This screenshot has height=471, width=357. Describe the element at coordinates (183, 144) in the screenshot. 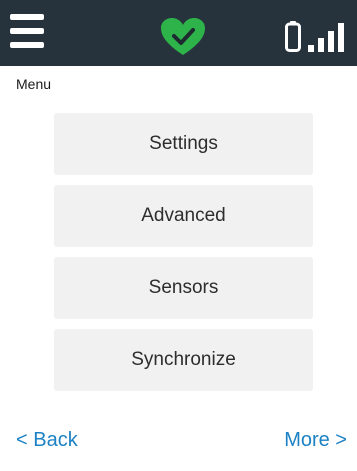

I see `settings-button: Settings` at that location.